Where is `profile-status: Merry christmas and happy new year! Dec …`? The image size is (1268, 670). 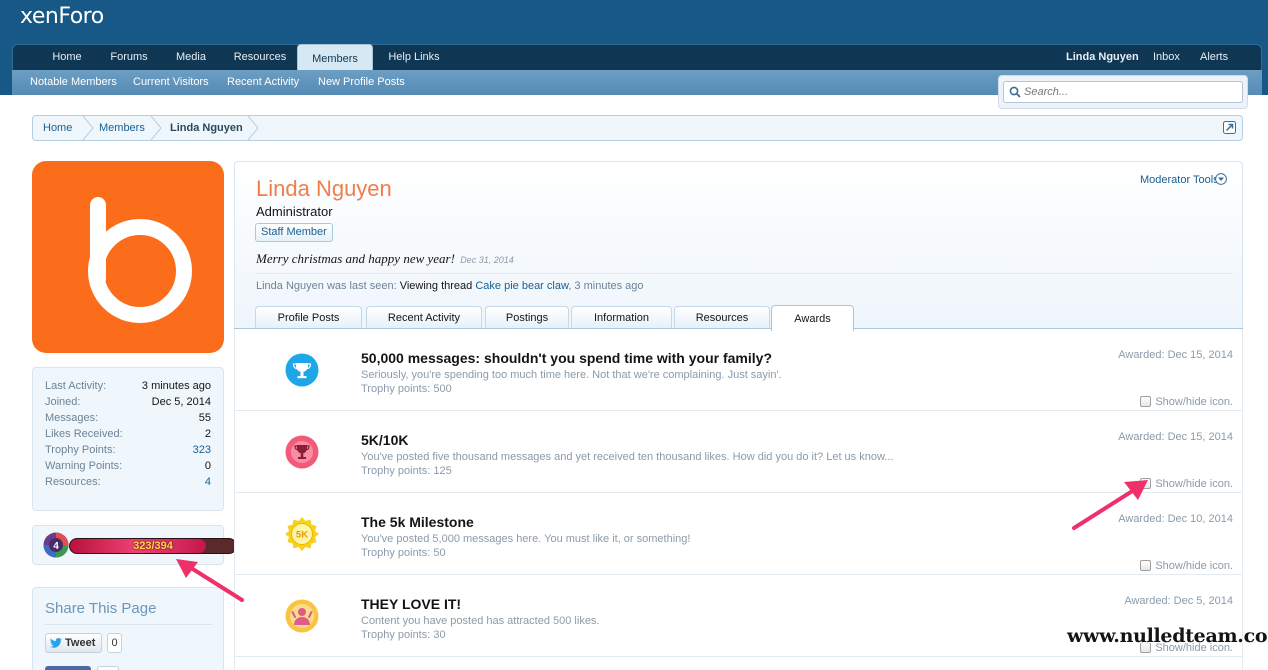 profile-status: Merry christmas and happy new year! Dec … is located at coordinates (385, 259).